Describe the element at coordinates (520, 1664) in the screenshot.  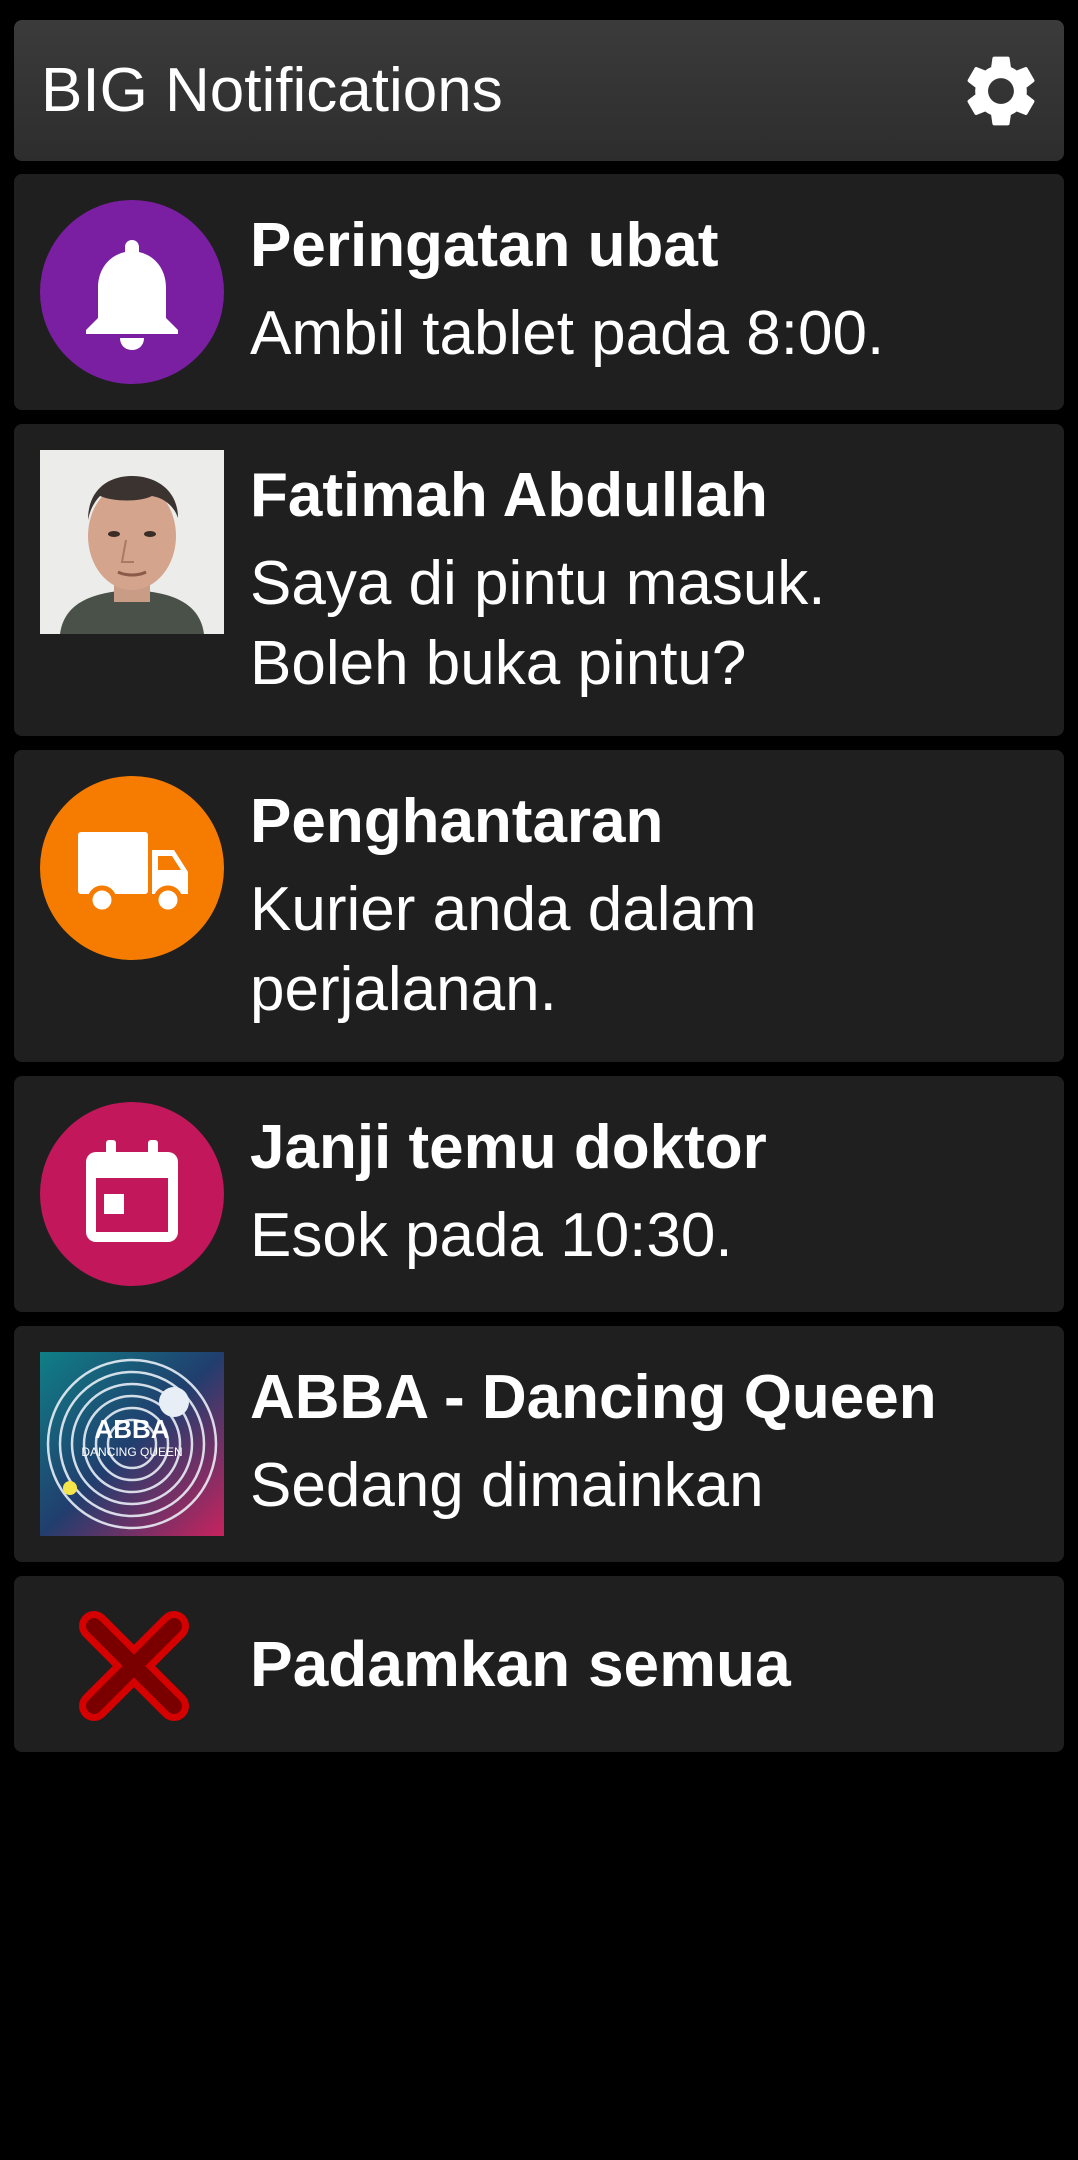
I see `dismiss-all-label: Padamkan semua` at that location.